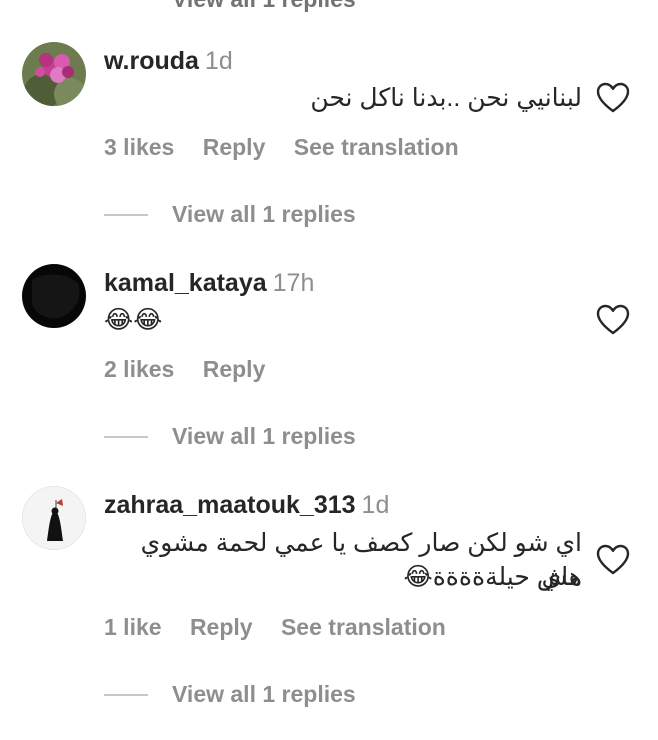 This screenshot has height=740, width=658. I want to click on username-line: w.rouda 1d, so click(168, 61).